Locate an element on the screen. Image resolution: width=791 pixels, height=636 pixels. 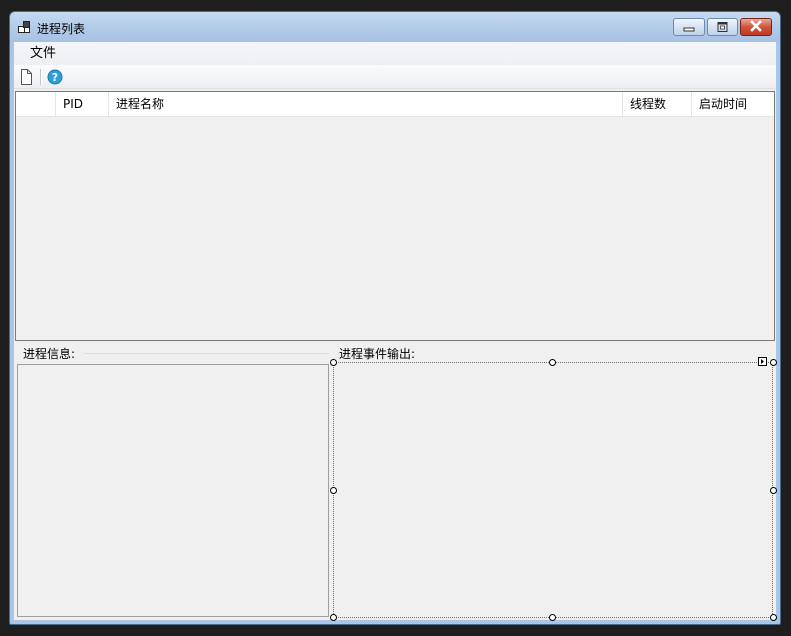
process-info-label: 进程信息: is located at coordinates (51, 353).